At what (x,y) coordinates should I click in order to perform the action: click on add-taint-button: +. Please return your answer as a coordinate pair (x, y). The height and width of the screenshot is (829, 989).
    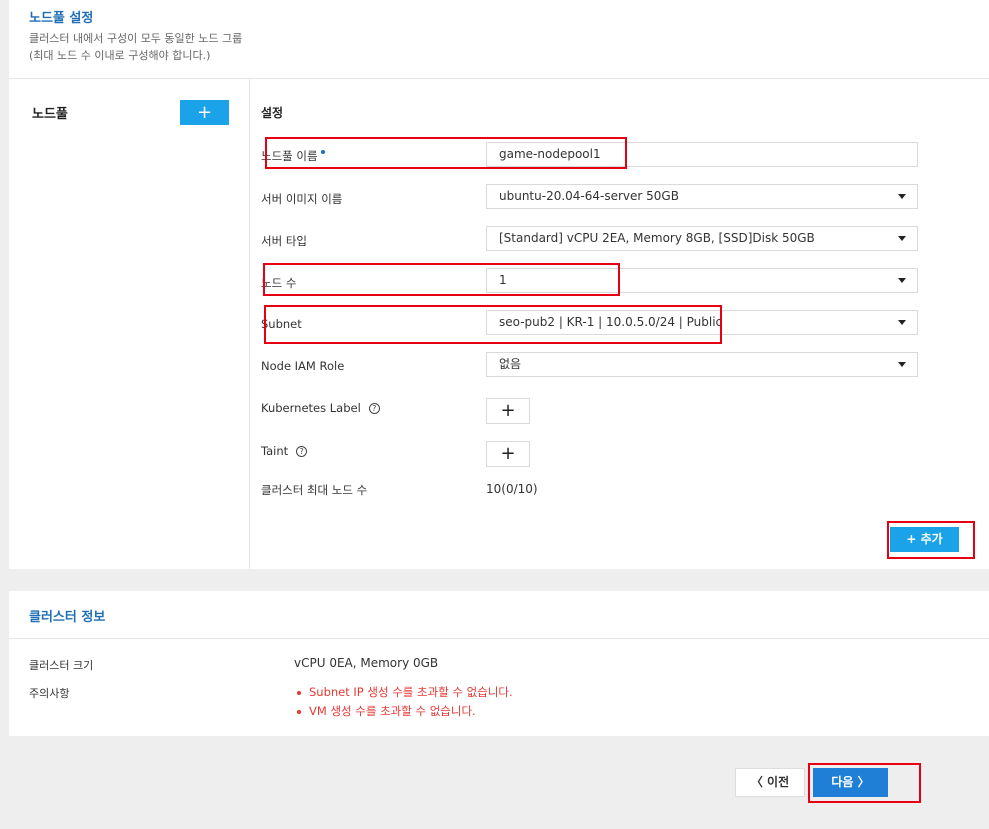
    Looking at the image, I should click on (508, 454).